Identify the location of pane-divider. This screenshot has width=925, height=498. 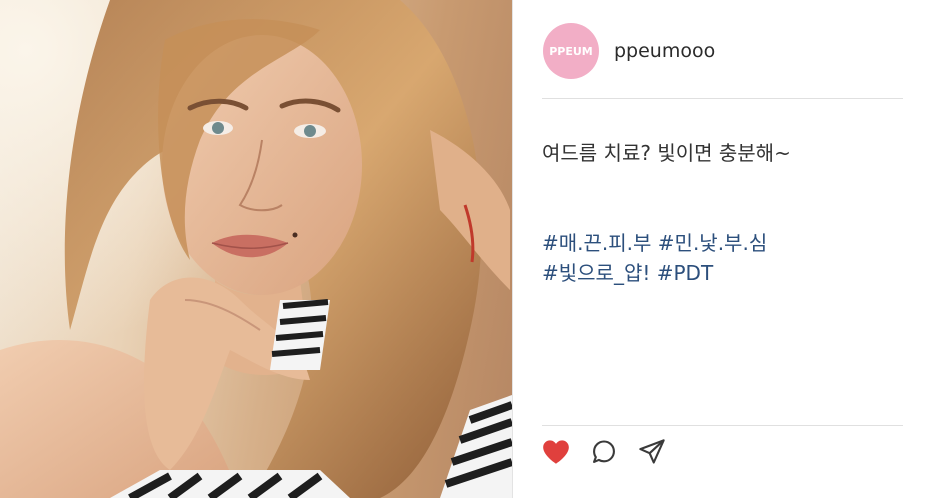
(512, 249).